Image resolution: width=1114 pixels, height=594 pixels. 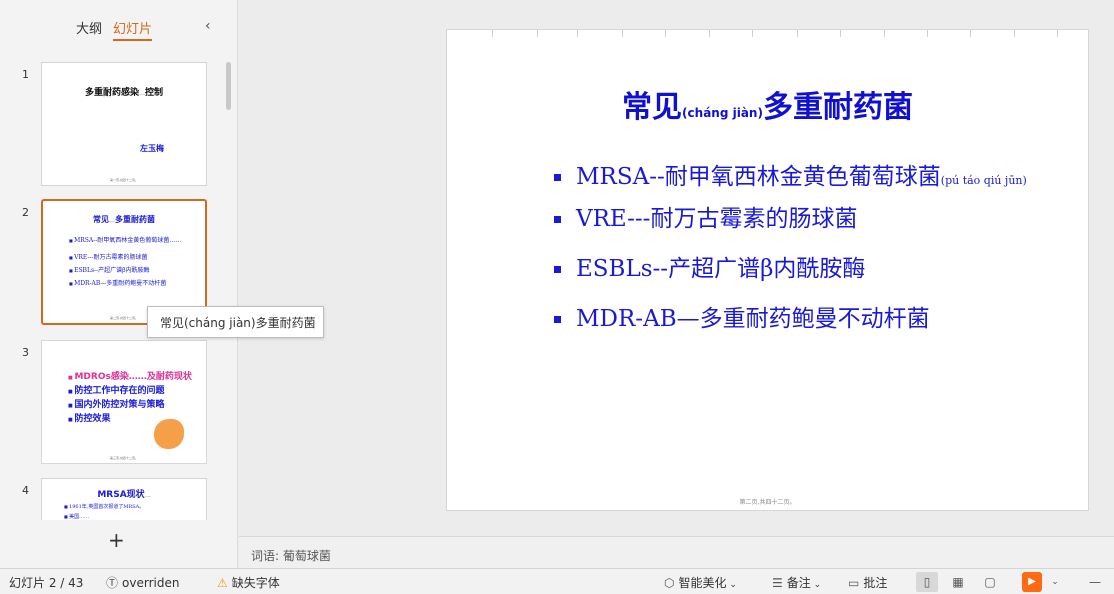 What do you see at coordinates (676, 552) in the screenshot?
I see `speaker-notes: 词语: 葡萄球菌` at bounding box center [676, 552].